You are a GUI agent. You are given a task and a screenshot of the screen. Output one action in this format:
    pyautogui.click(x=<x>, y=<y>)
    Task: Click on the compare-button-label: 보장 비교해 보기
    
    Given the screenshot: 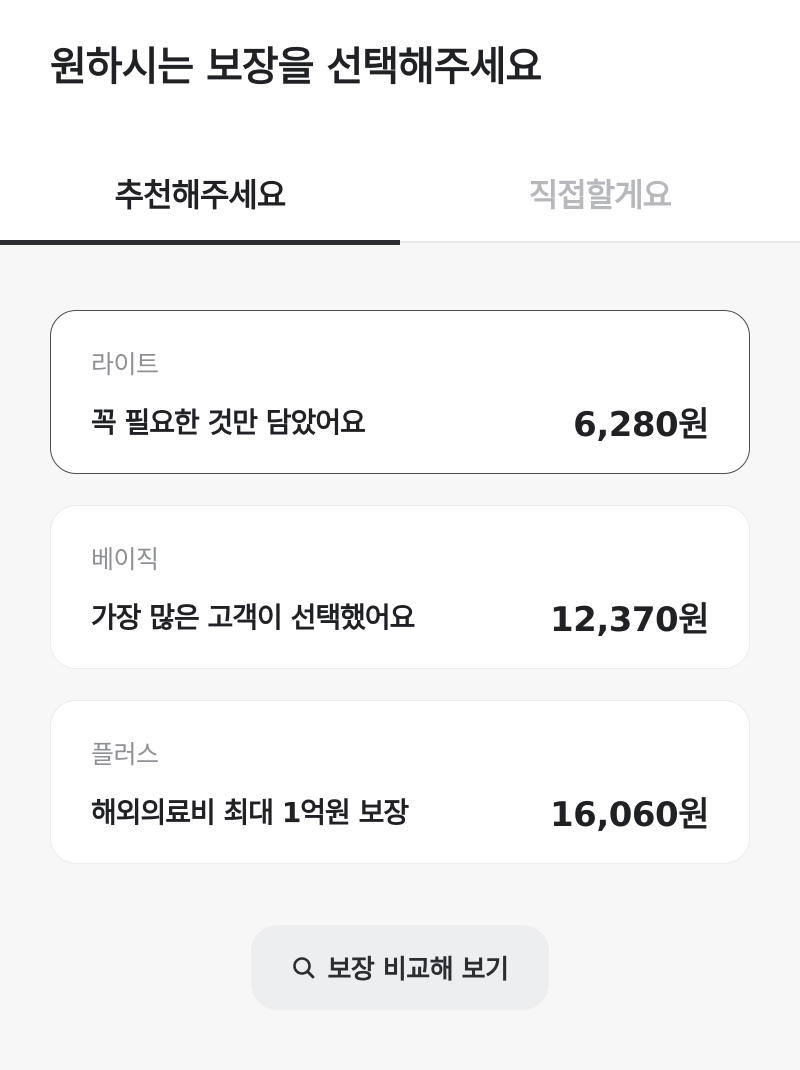 What is the action you would take?
    pyautogui.click(x=418, y=970)
    